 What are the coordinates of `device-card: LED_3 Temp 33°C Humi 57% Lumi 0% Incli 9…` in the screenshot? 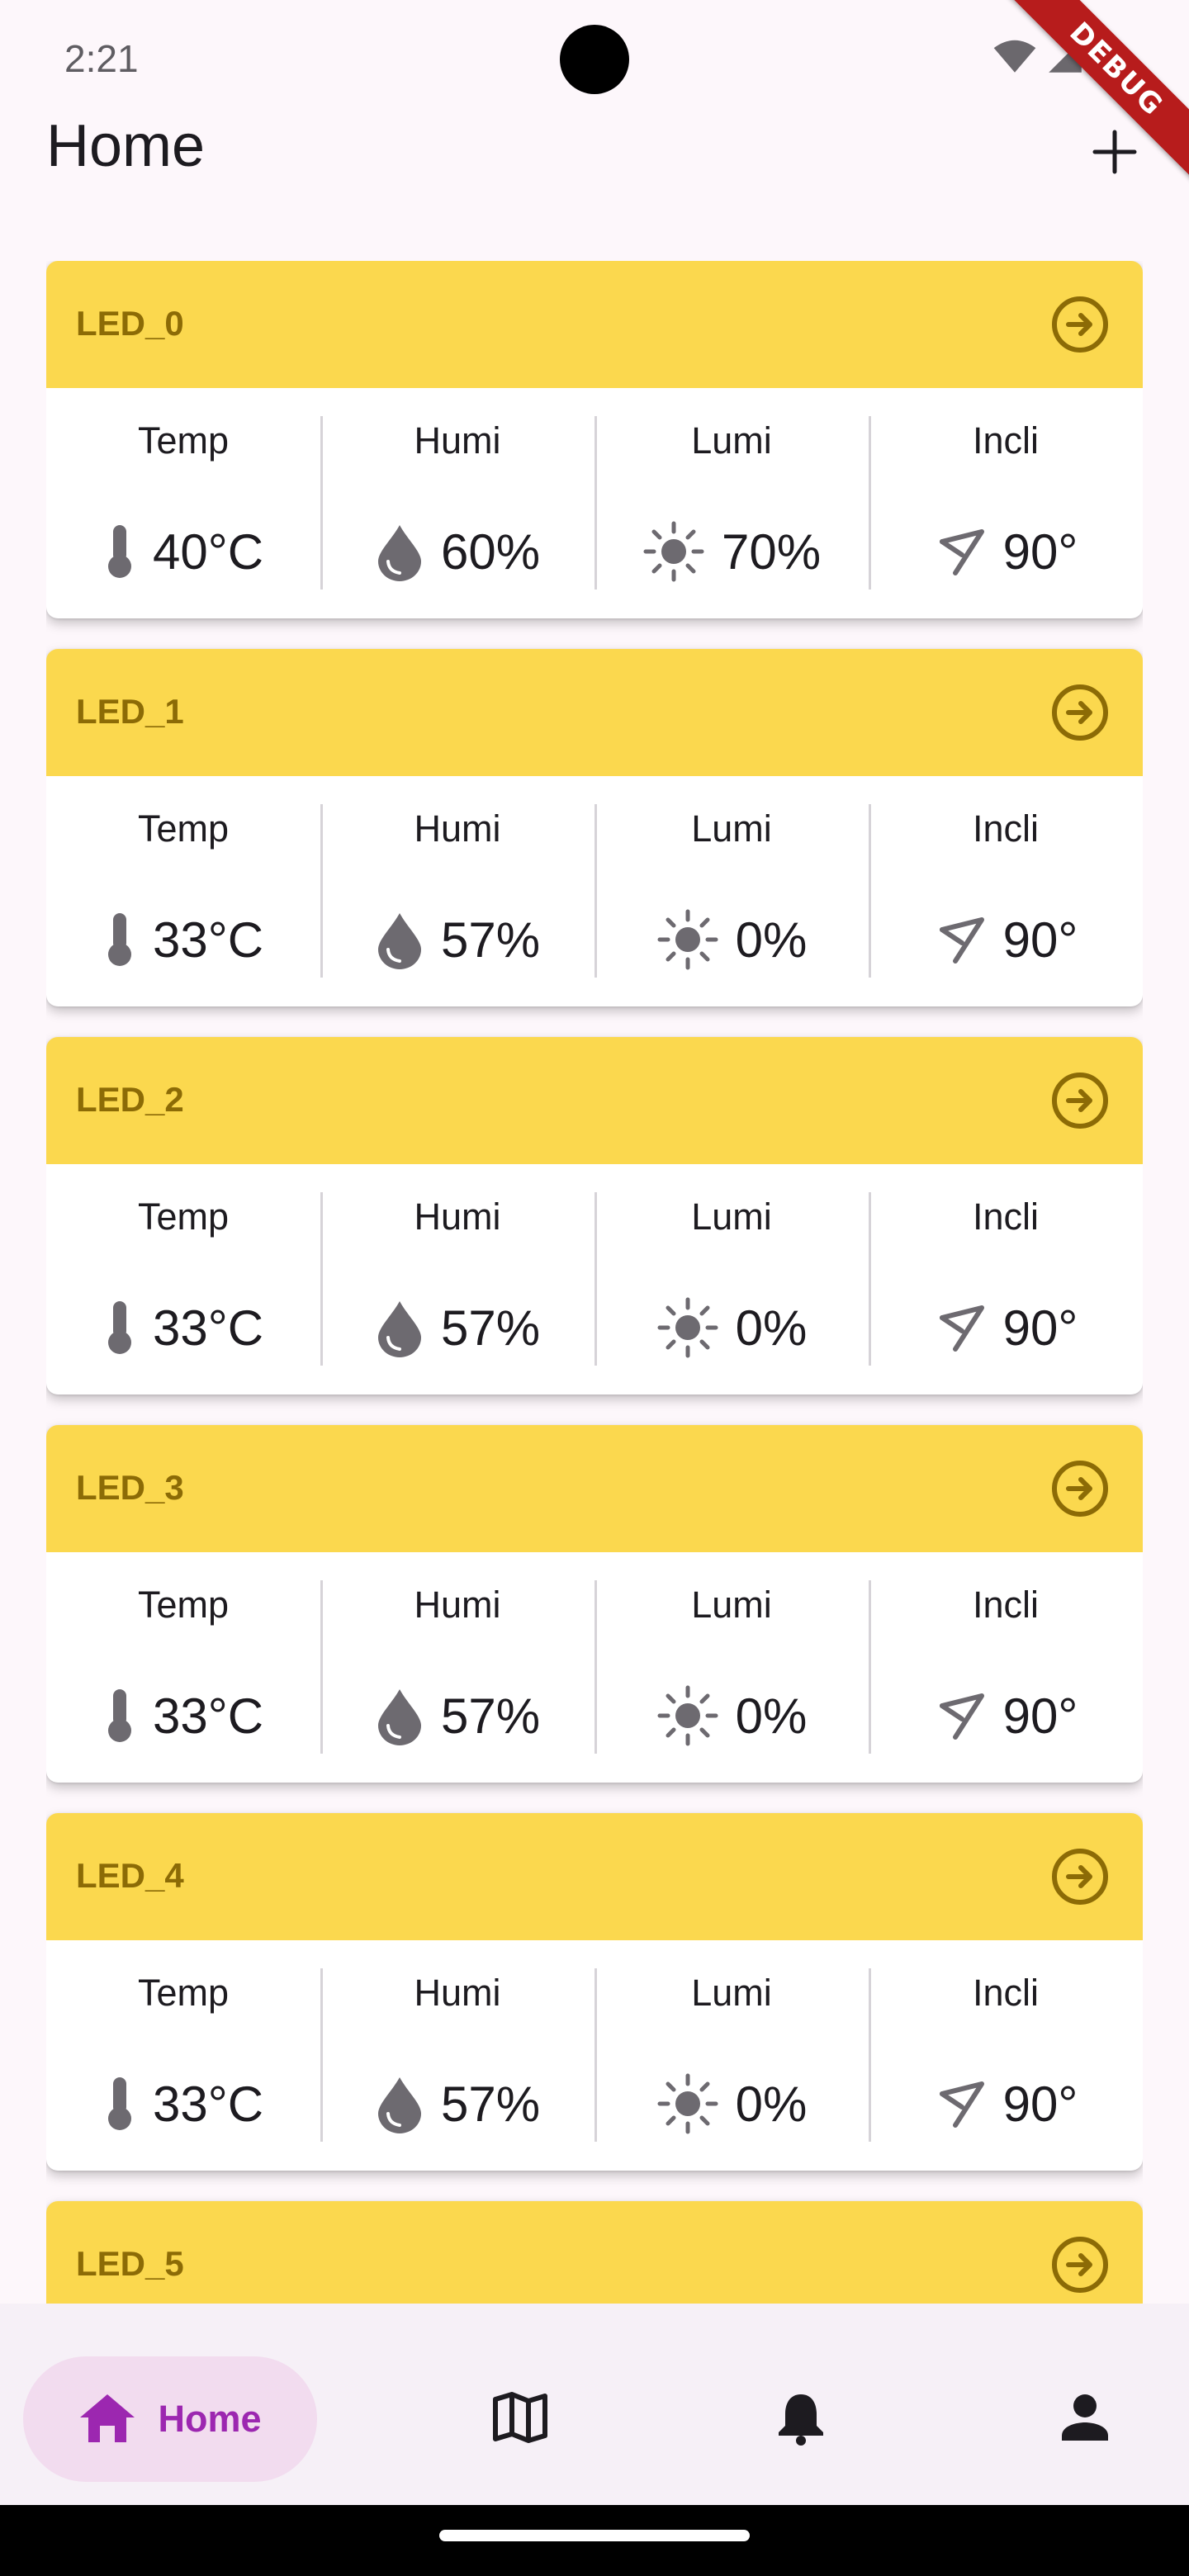 It's located at (594, 1604).